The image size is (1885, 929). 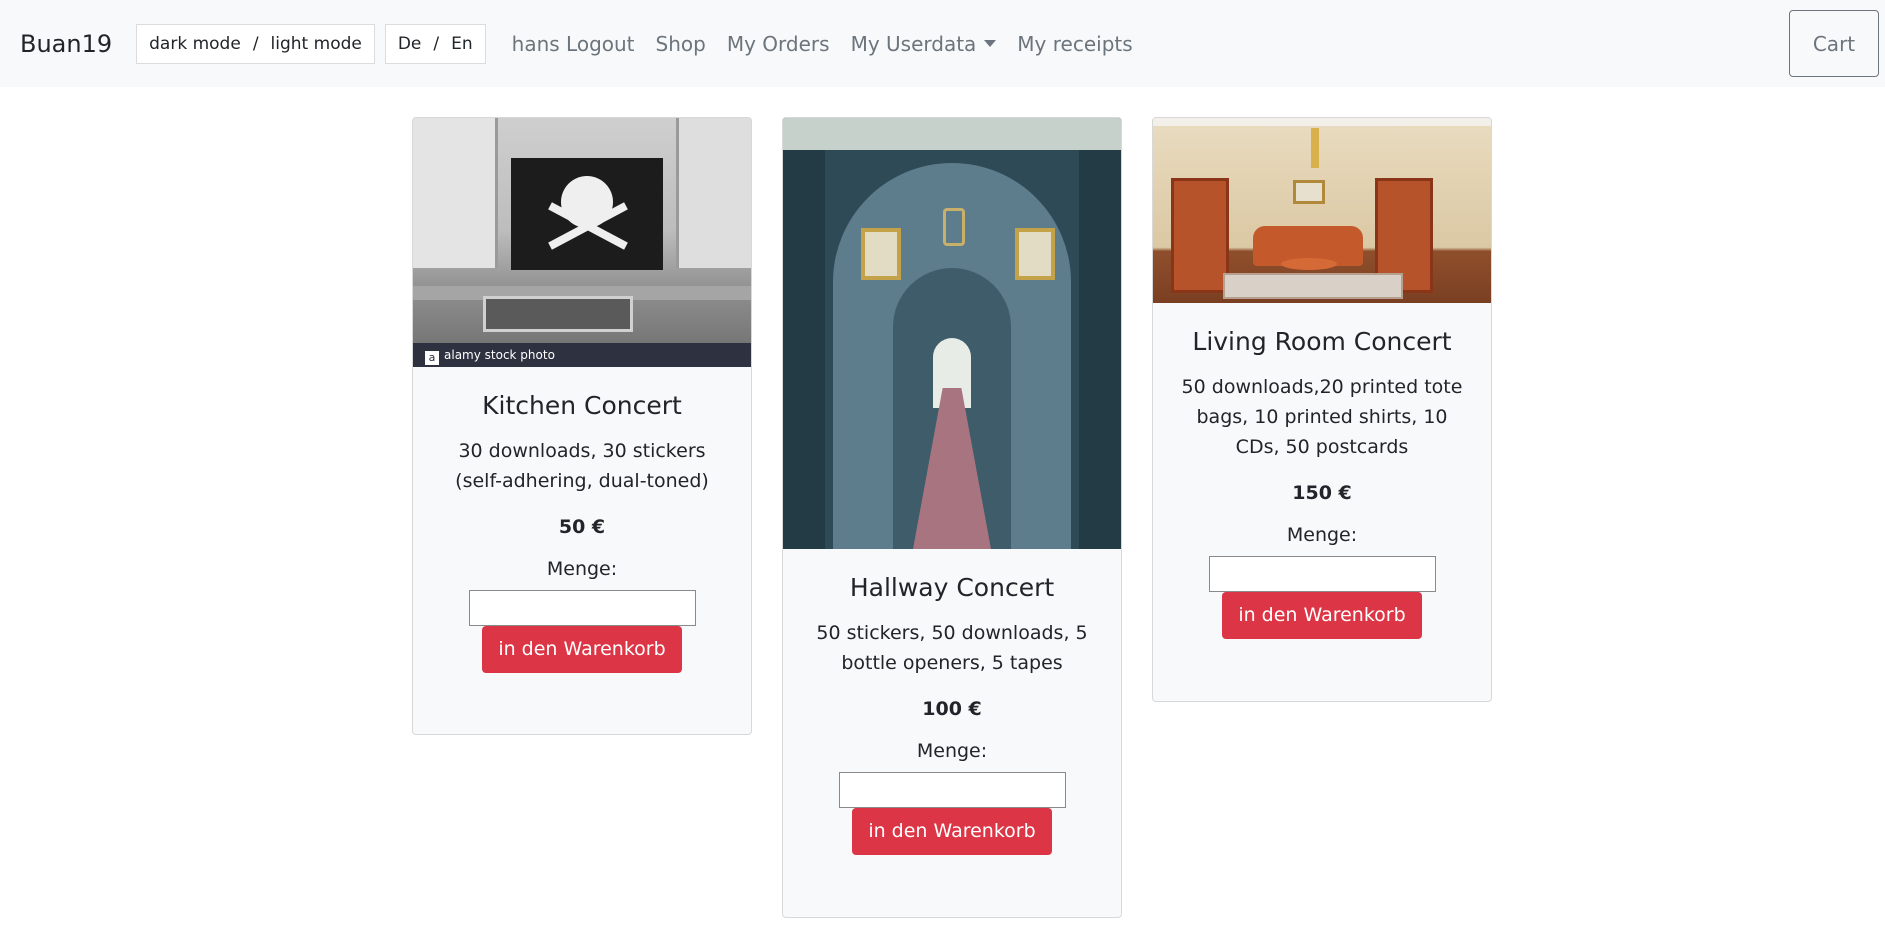 What do you see at coordinates (1834, 43) in the screenshot?
I see `cart-button: Cart` at bounding box center [1834, 43].